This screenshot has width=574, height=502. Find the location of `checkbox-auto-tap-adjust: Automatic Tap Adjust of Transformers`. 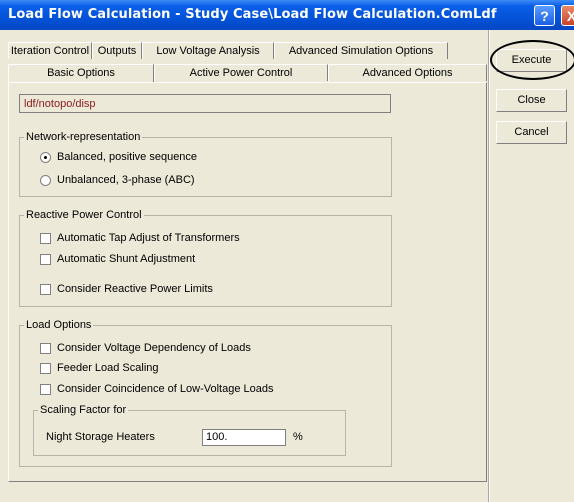

checkbox-auto-tap-adjust: Automatic Tap Adjust of Transformers is located at coordinates (140, 238).